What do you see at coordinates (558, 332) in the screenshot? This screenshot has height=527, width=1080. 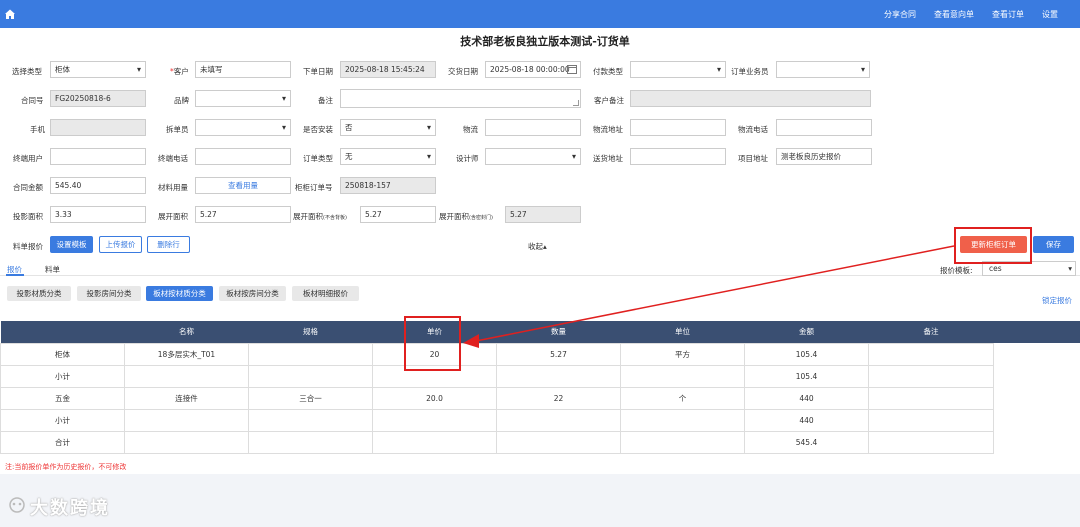 I see `header-quantity: 数量` at bounding box center [558, 332].